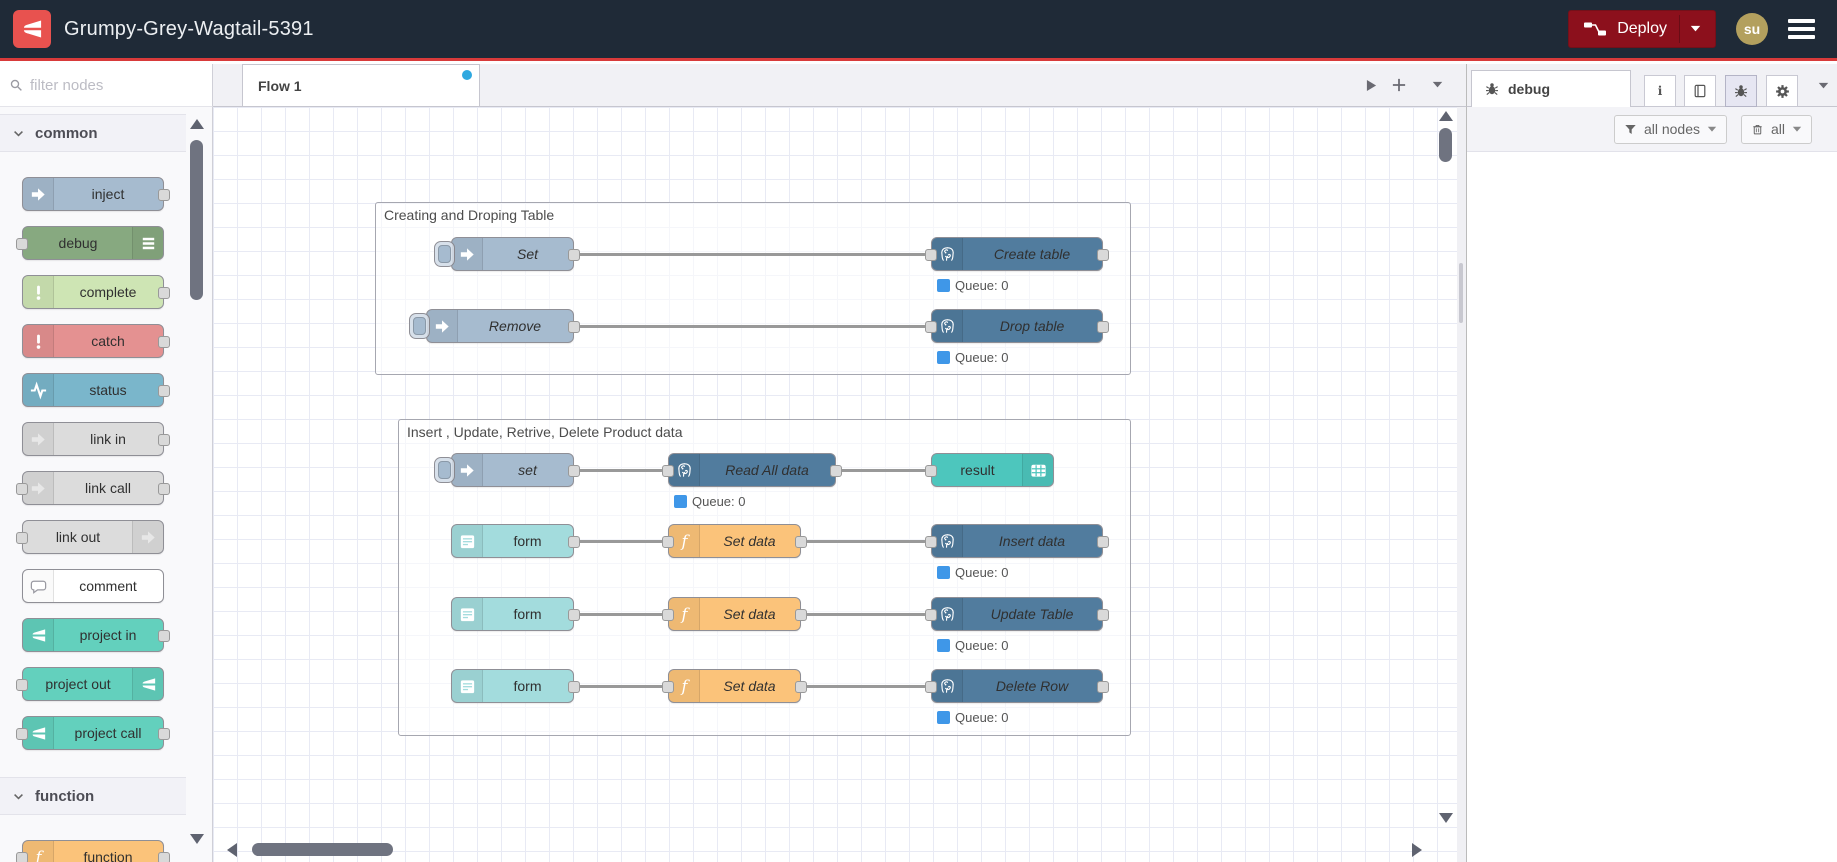 The width and height of the screenshot is (1837, 862). Describe the element at coordinates (989, 470) in the screenshot. I see `flow-node-result: result` at that location.